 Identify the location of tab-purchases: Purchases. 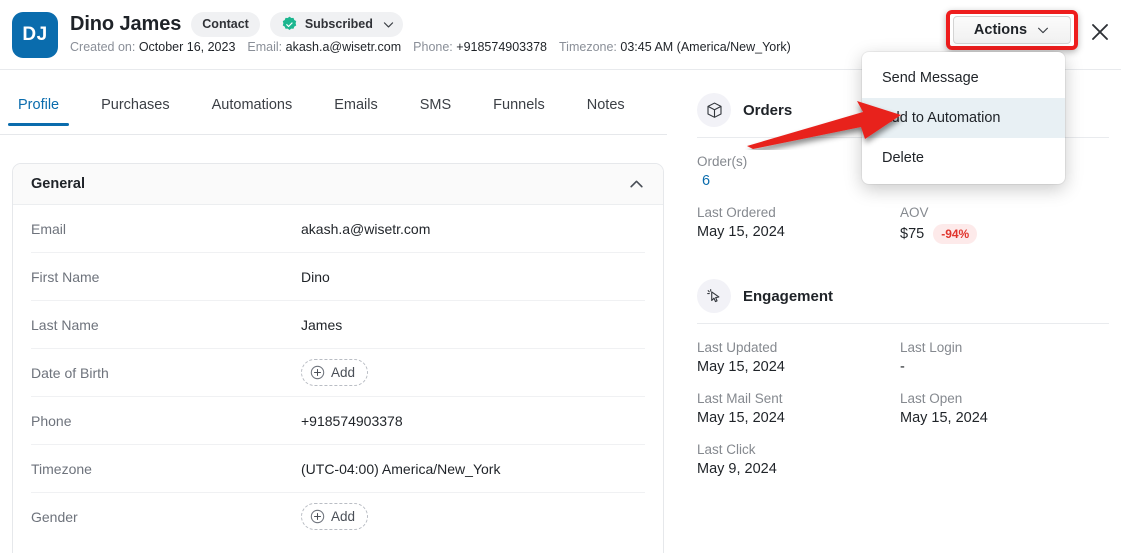
(135, 110).